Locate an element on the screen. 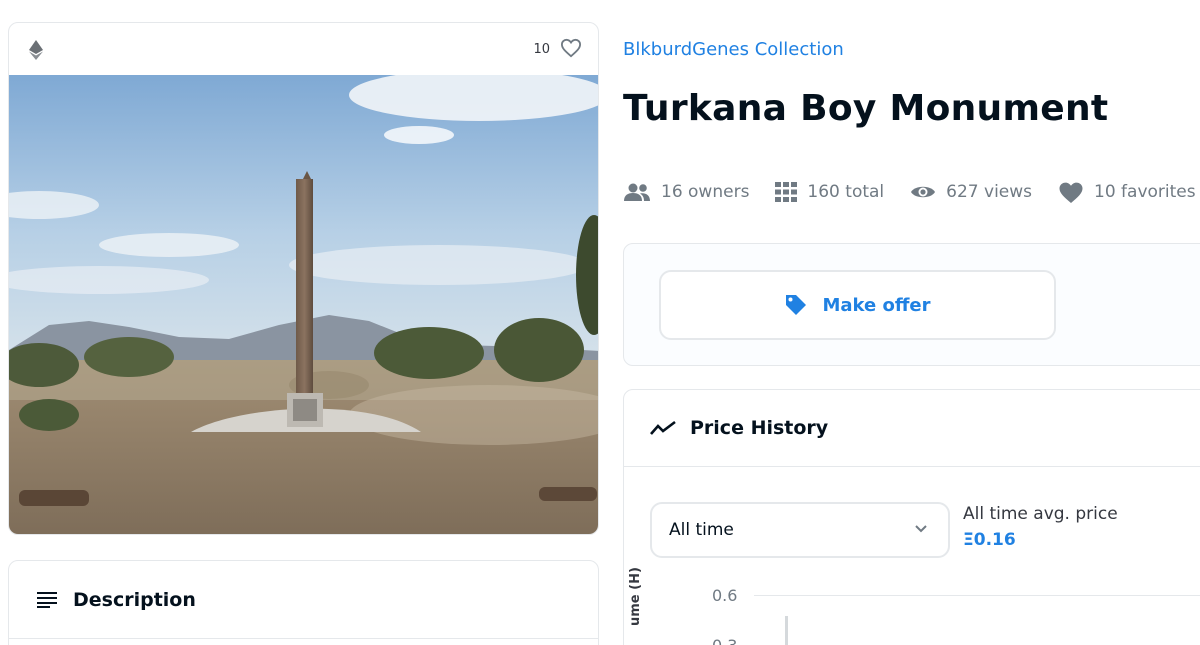 This screenshot has height=645, width=1200. time-range-select: All time is located at coordinates (800, 530).